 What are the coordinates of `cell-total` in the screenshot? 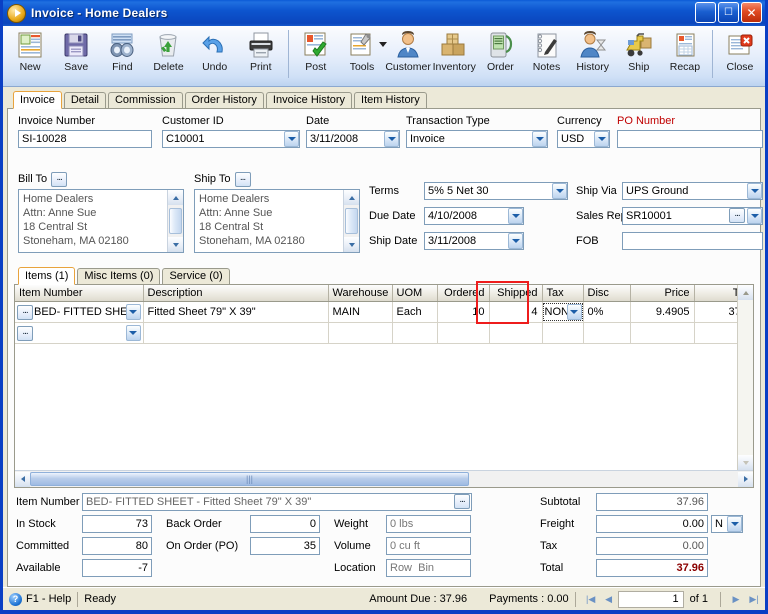 It's located at (715, 333).